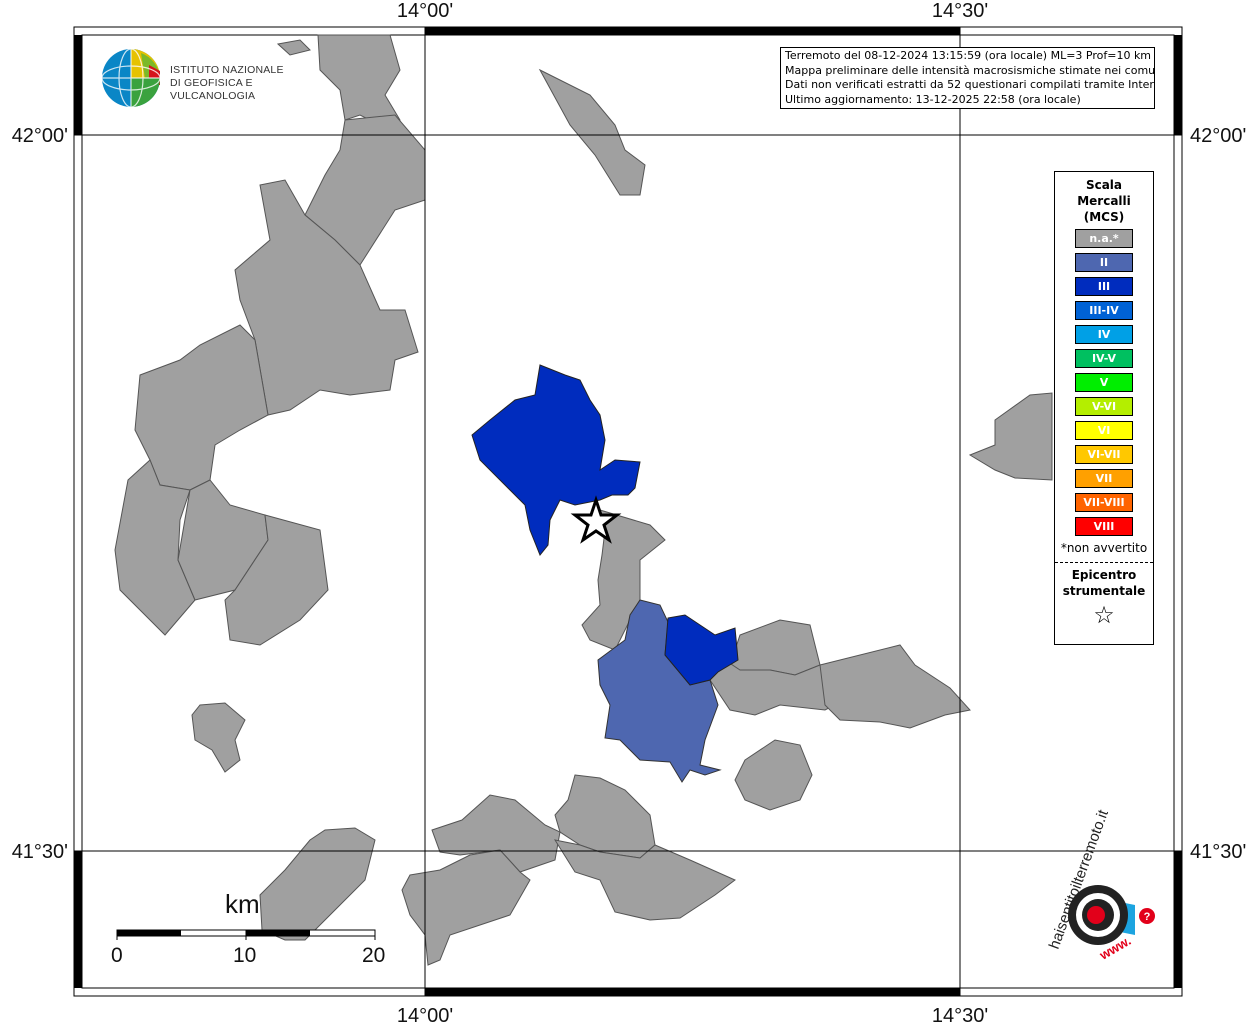  I want to click on legend-divider, so click(1104, 562).